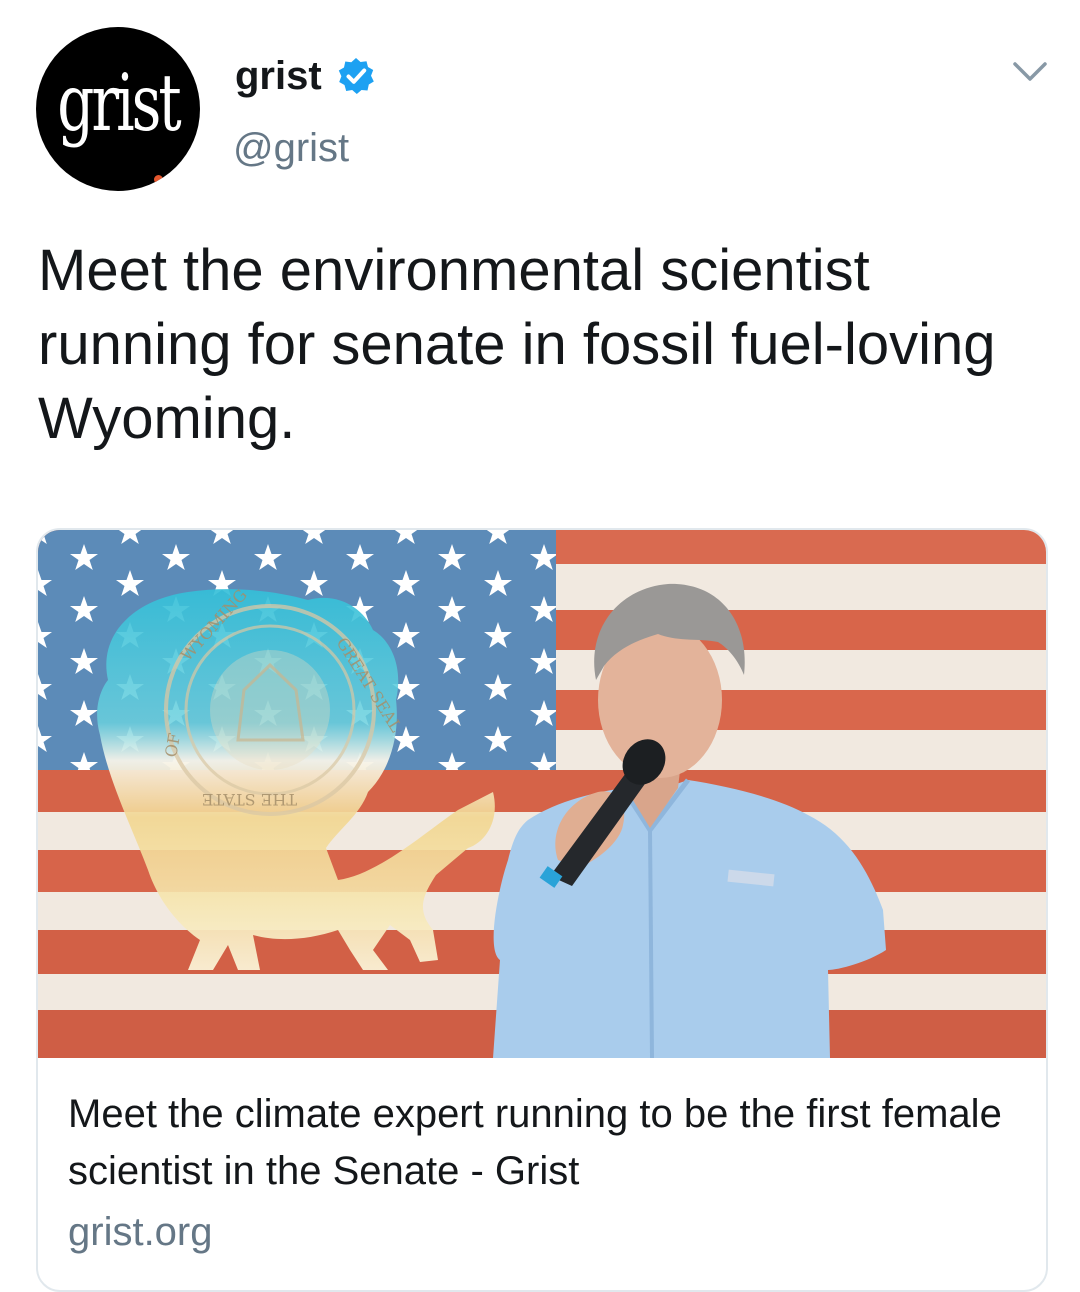 This screenshot has height=1292, width=1080. Describe the element at coordinates (119, 103) in the screenshot. I see `grist-logo: grist` at that location.